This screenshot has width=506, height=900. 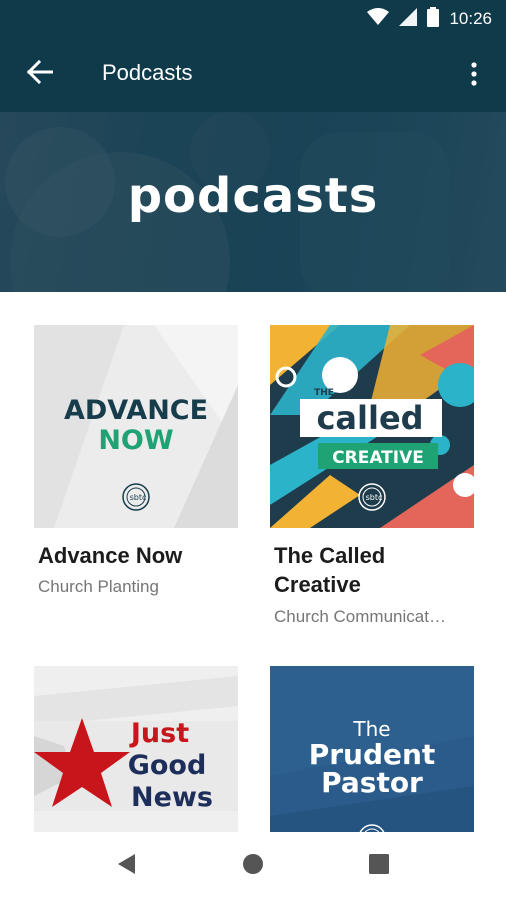 I want to click on art-line-2: NOW, so click(x=135, y=440).